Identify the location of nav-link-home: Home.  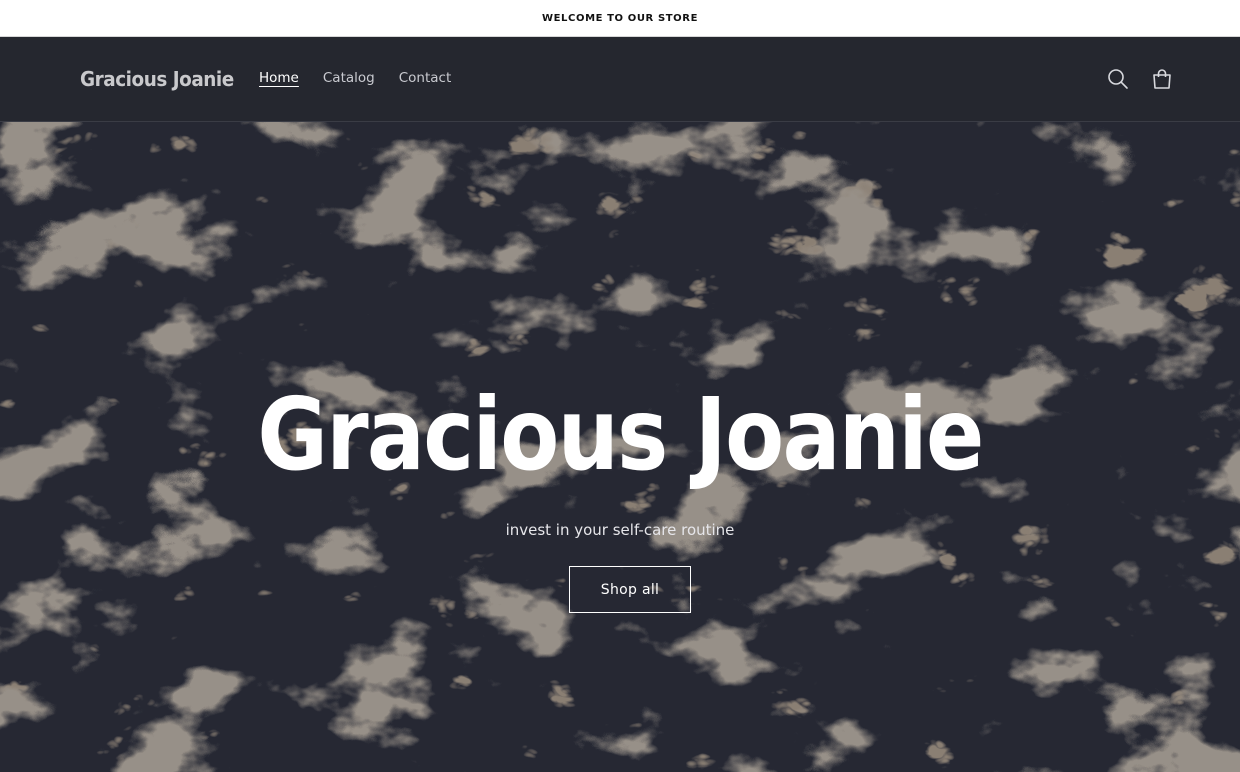
(279, 78).